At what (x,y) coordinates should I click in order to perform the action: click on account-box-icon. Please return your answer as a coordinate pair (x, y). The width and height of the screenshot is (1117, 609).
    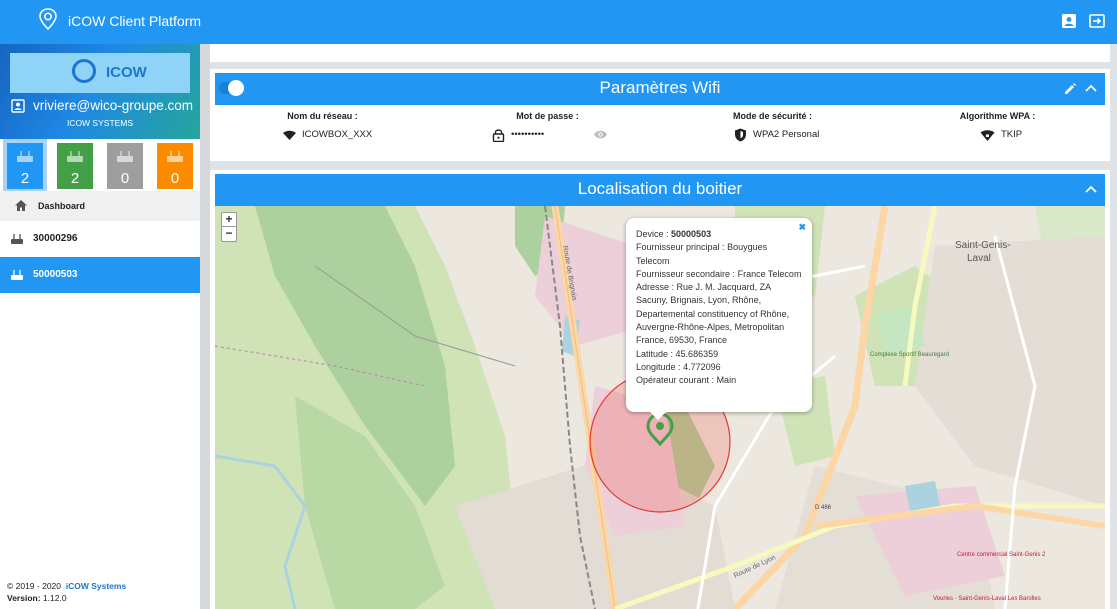
    Looking at the image, I should click on (1069, 21).